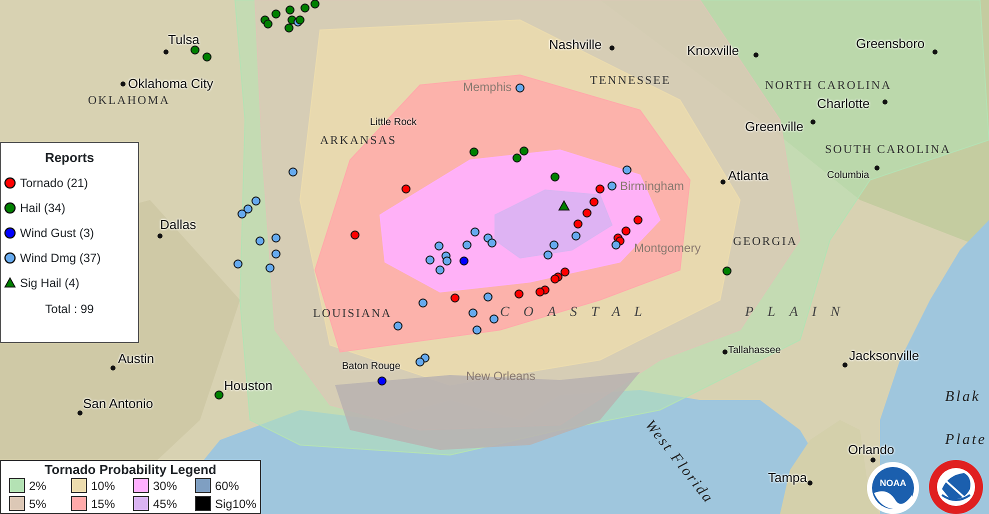 The image size is (989, 514). I want to click on noaa-logo: NOAA, so click(893, 487).